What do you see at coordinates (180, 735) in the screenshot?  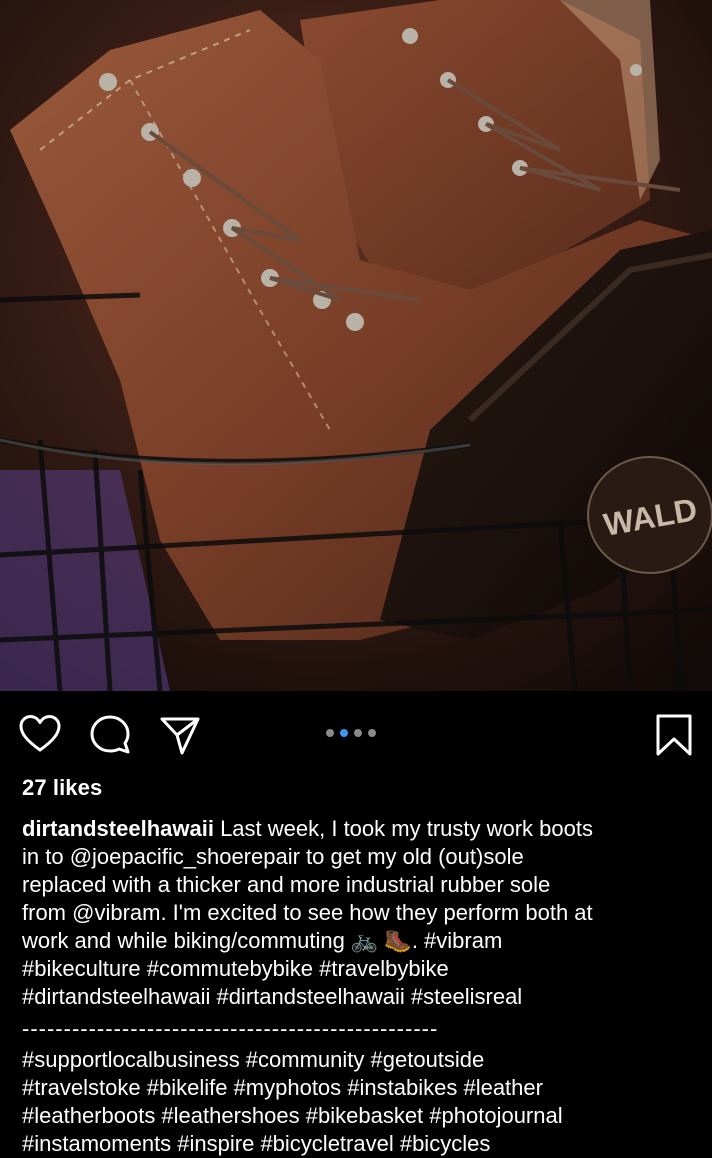 I see `paper-plane-icon` at bounding box center [180, 735].